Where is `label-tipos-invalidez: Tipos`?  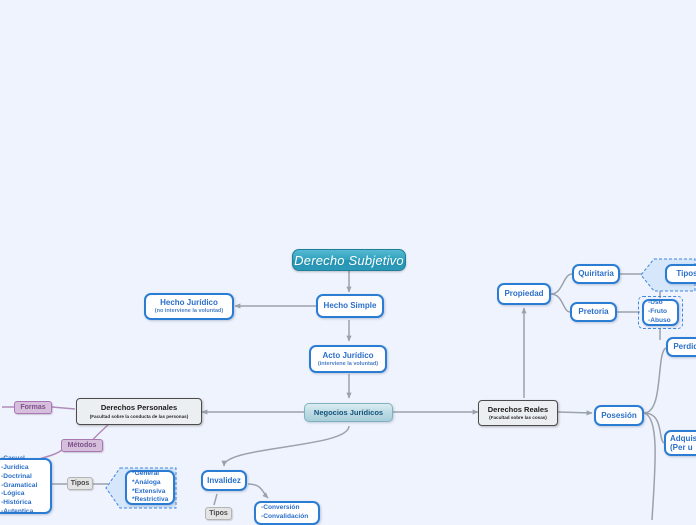
label-tipos-invalidez: Tipos is located at coordinates (218, 513).